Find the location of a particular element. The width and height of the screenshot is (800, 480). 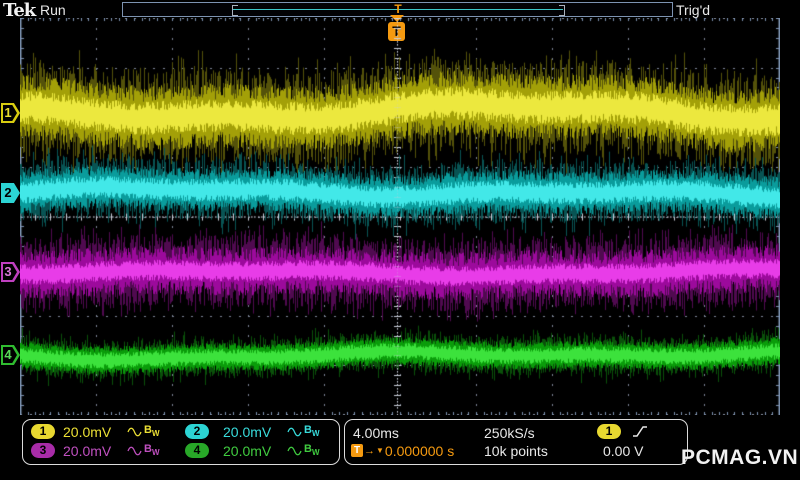

channel-2-scale: 20.0mV is located at coordinates (247, 432).